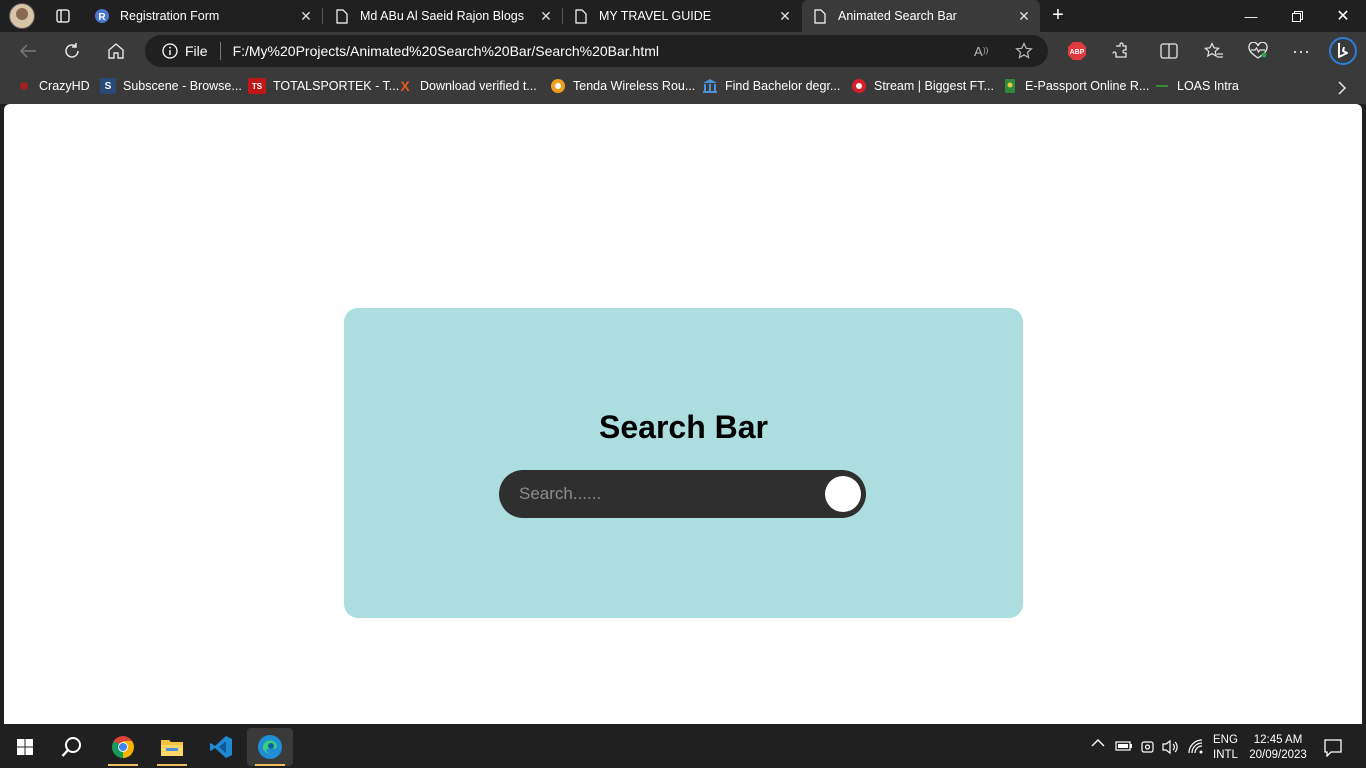 The image size is (1366, 768). I want to click on stream-icon, so click(859, 86).